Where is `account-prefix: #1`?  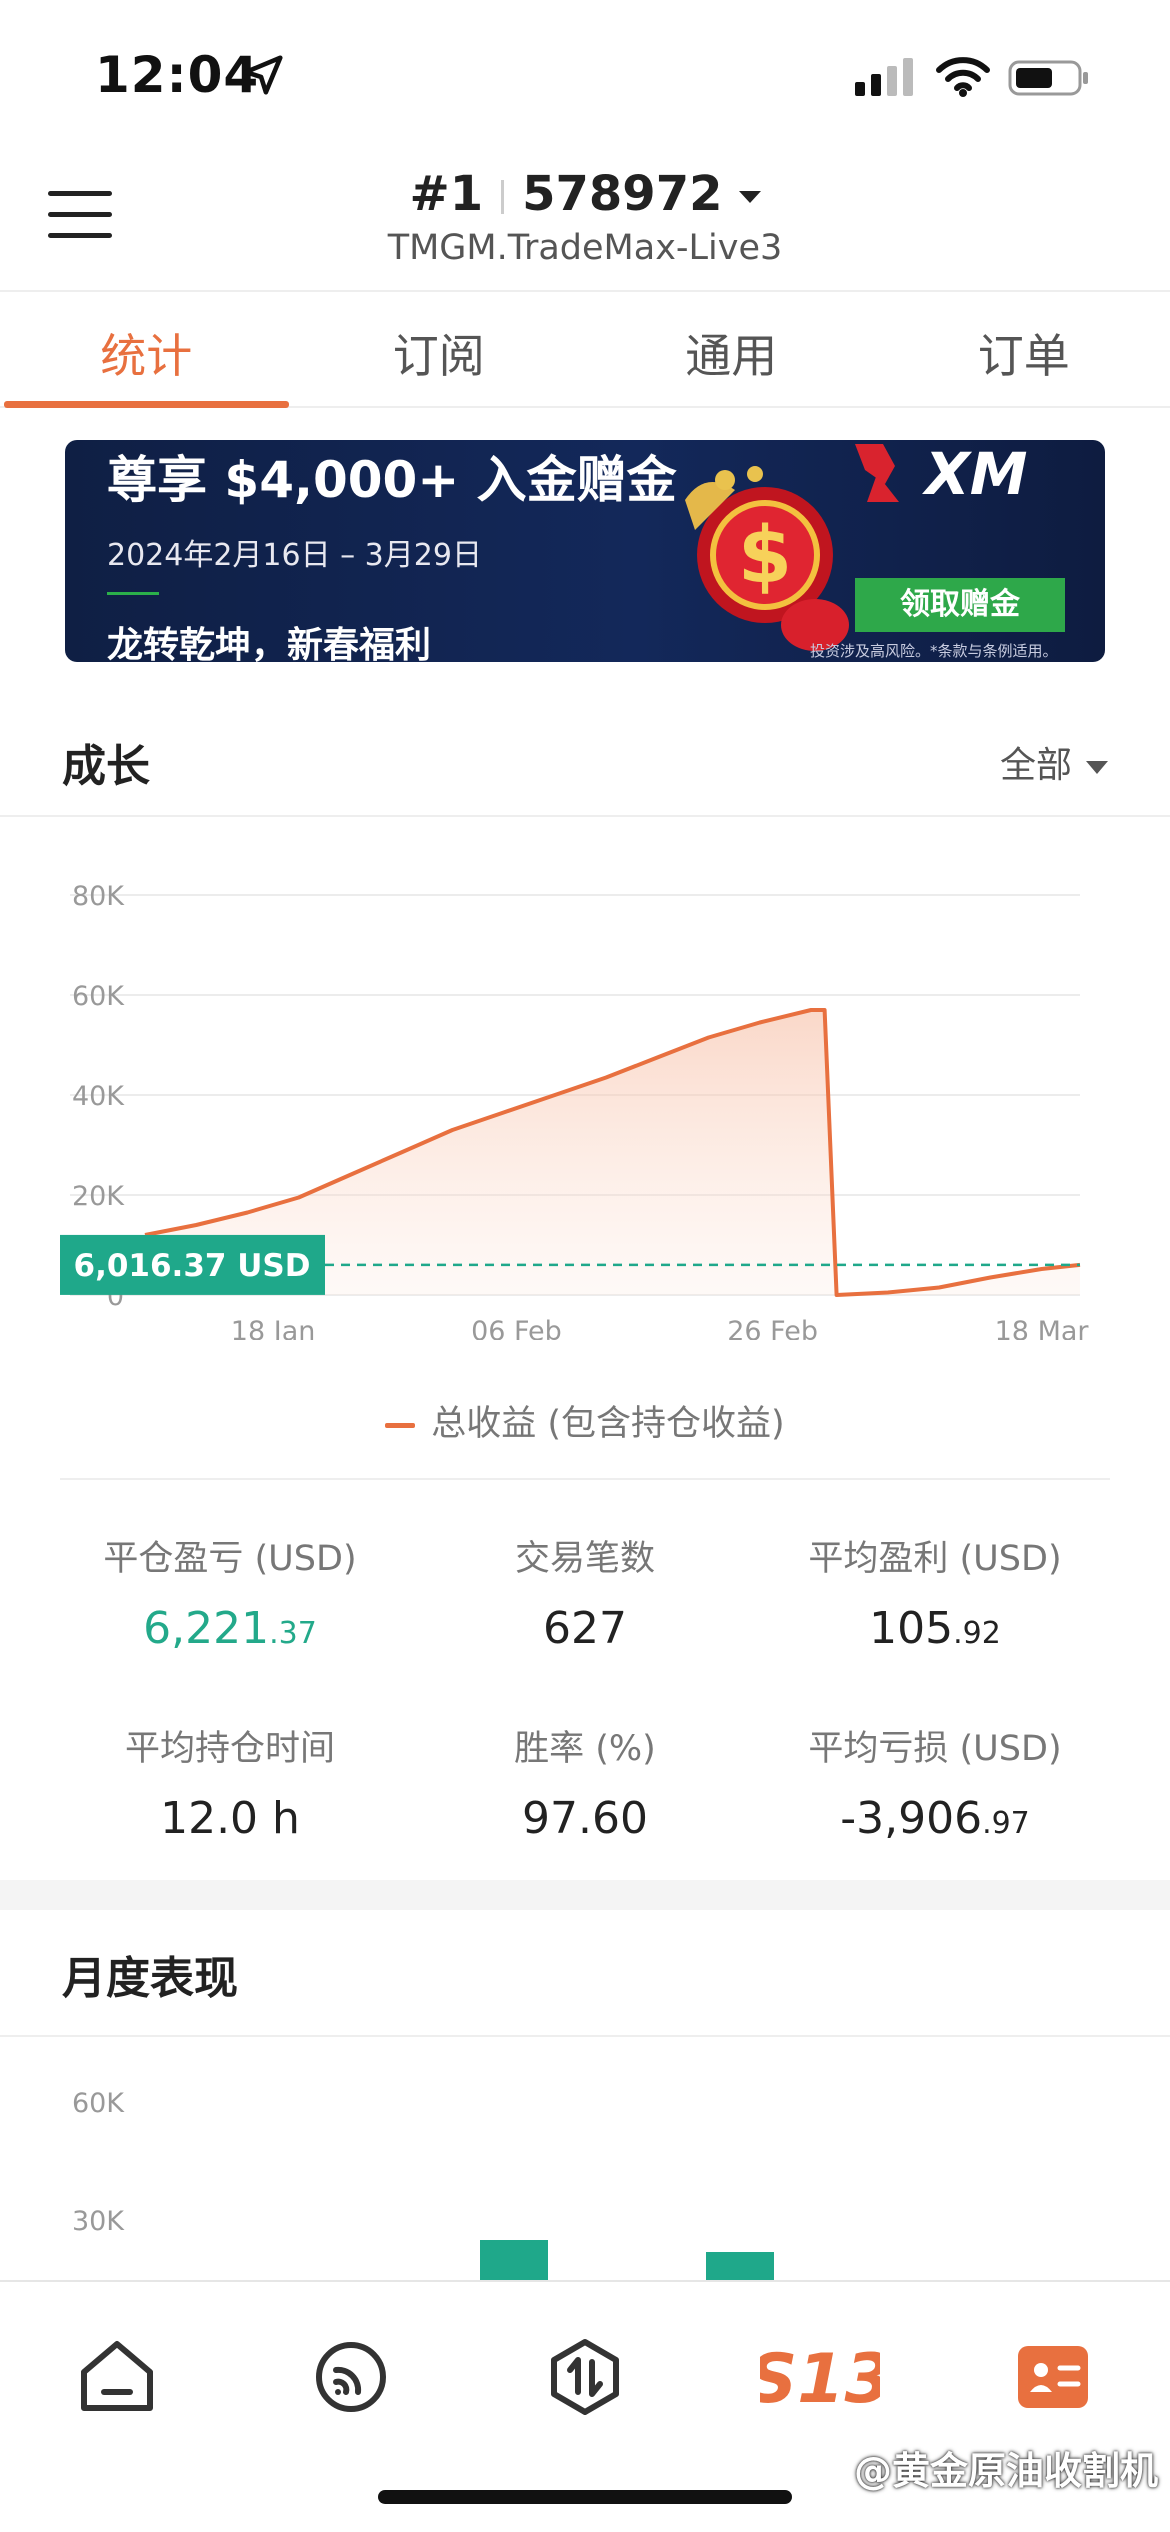 account-prefix: #1 is located at coordinates (446, 194).